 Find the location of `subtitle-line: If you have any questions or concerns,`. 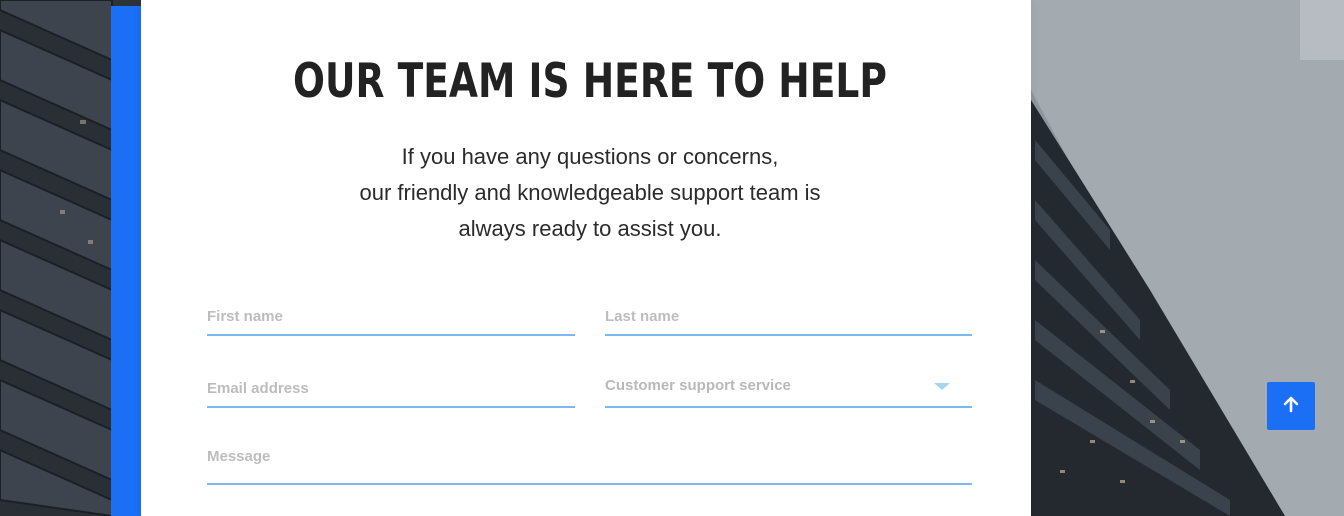

subtitle-line: If you have any questions or concerns, is located at coordinates (590, 156).